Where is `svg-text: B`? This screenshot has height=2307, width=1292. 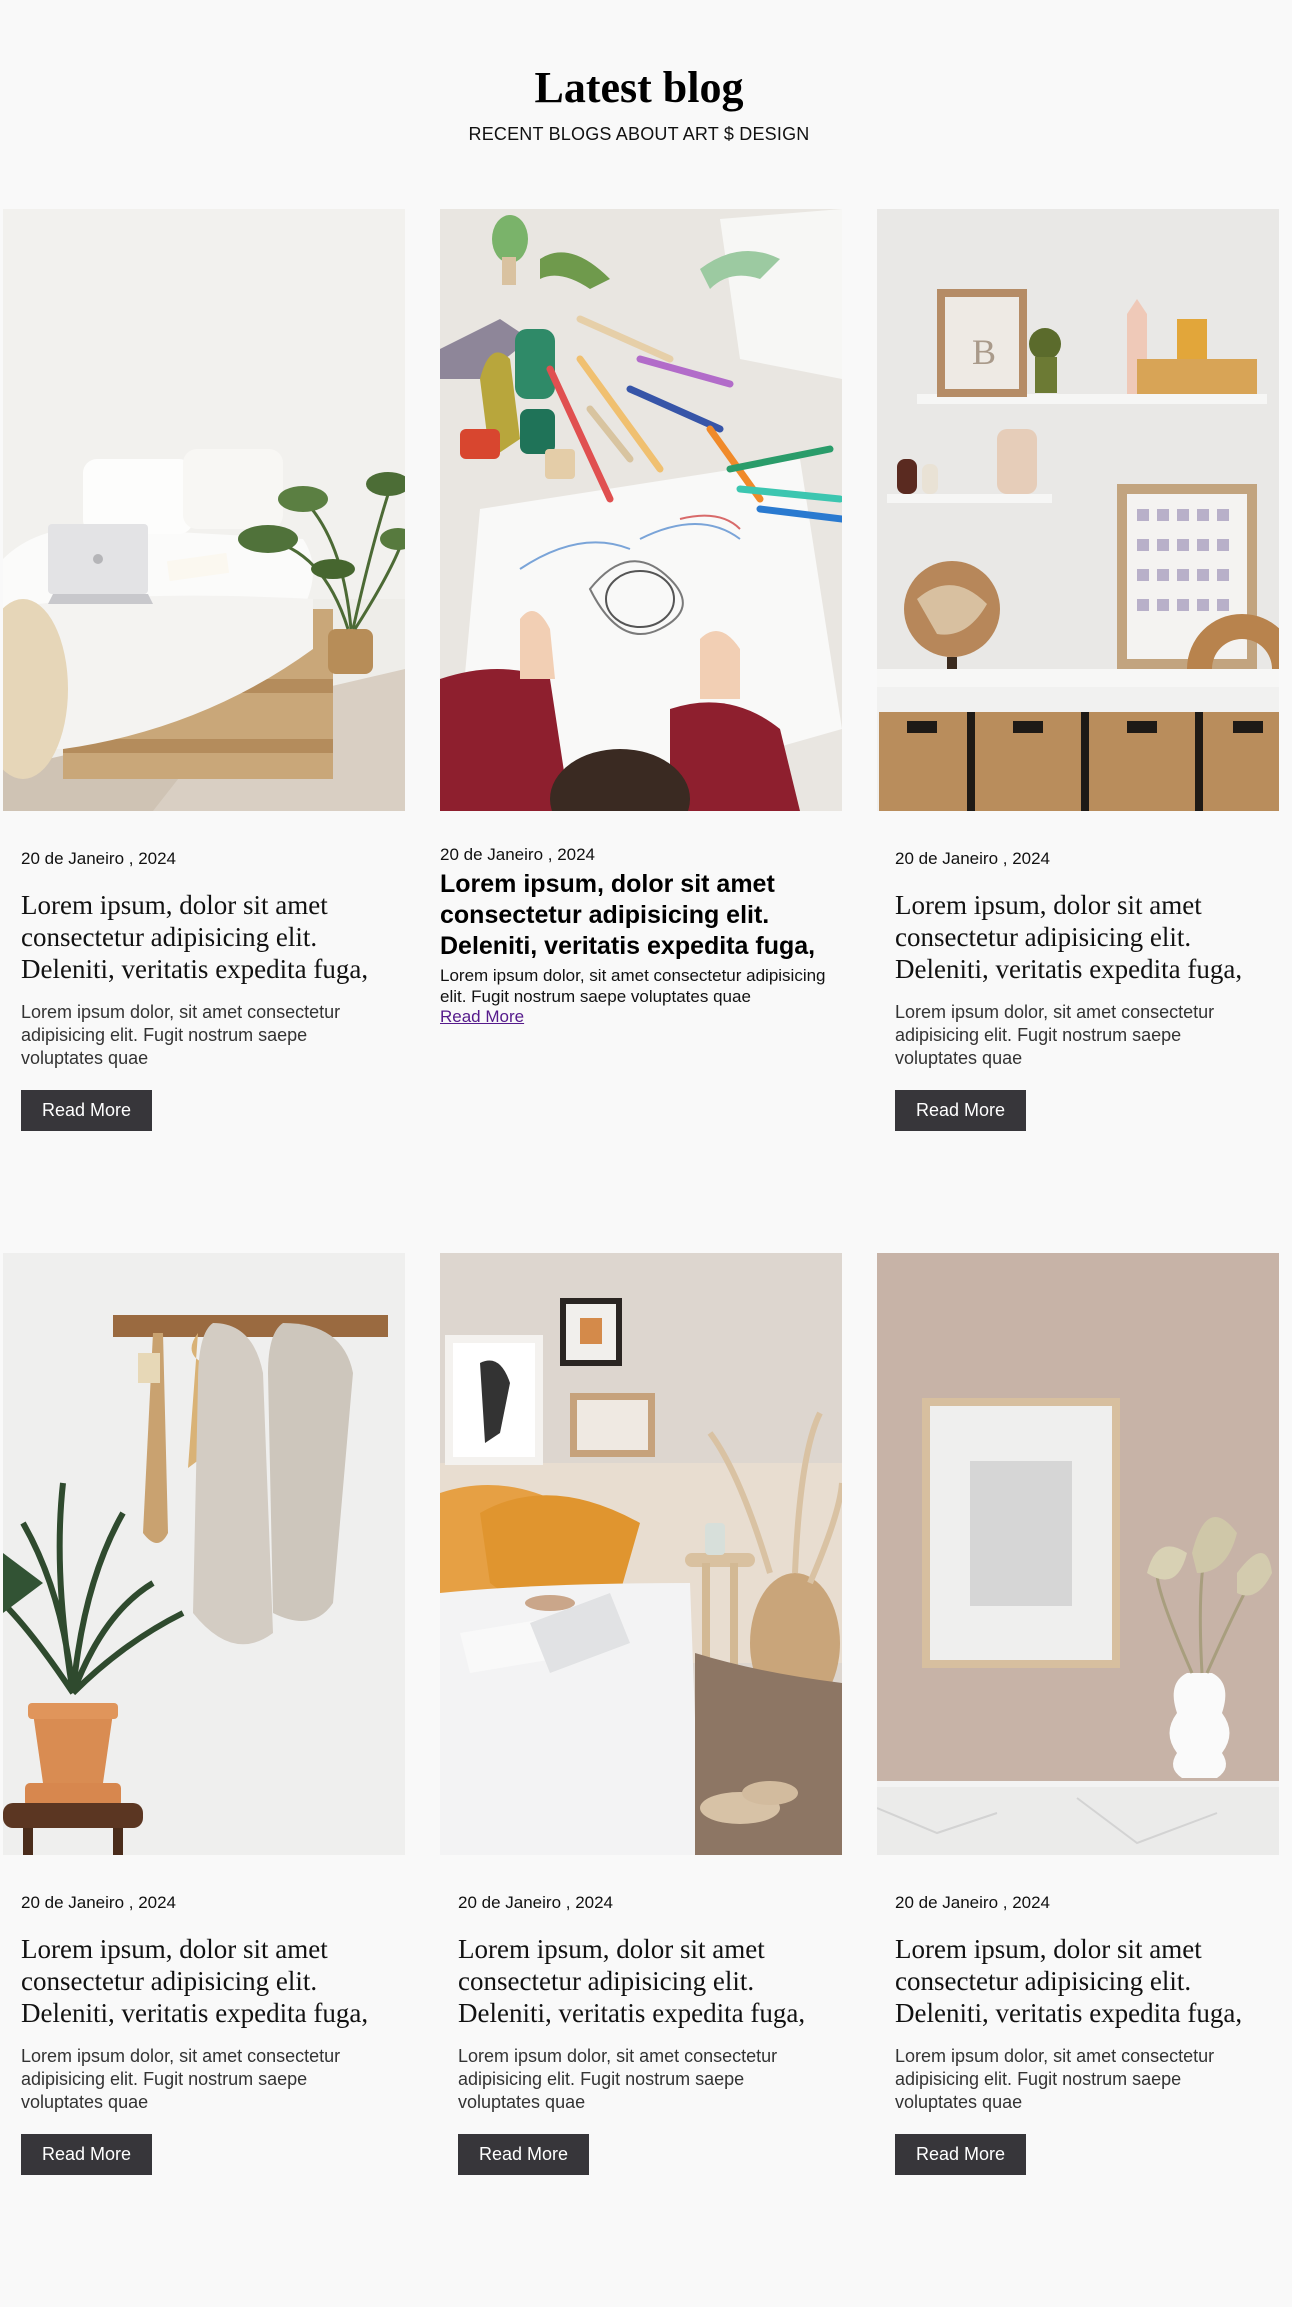
svg-text: B is located at coordinates (984, 352).